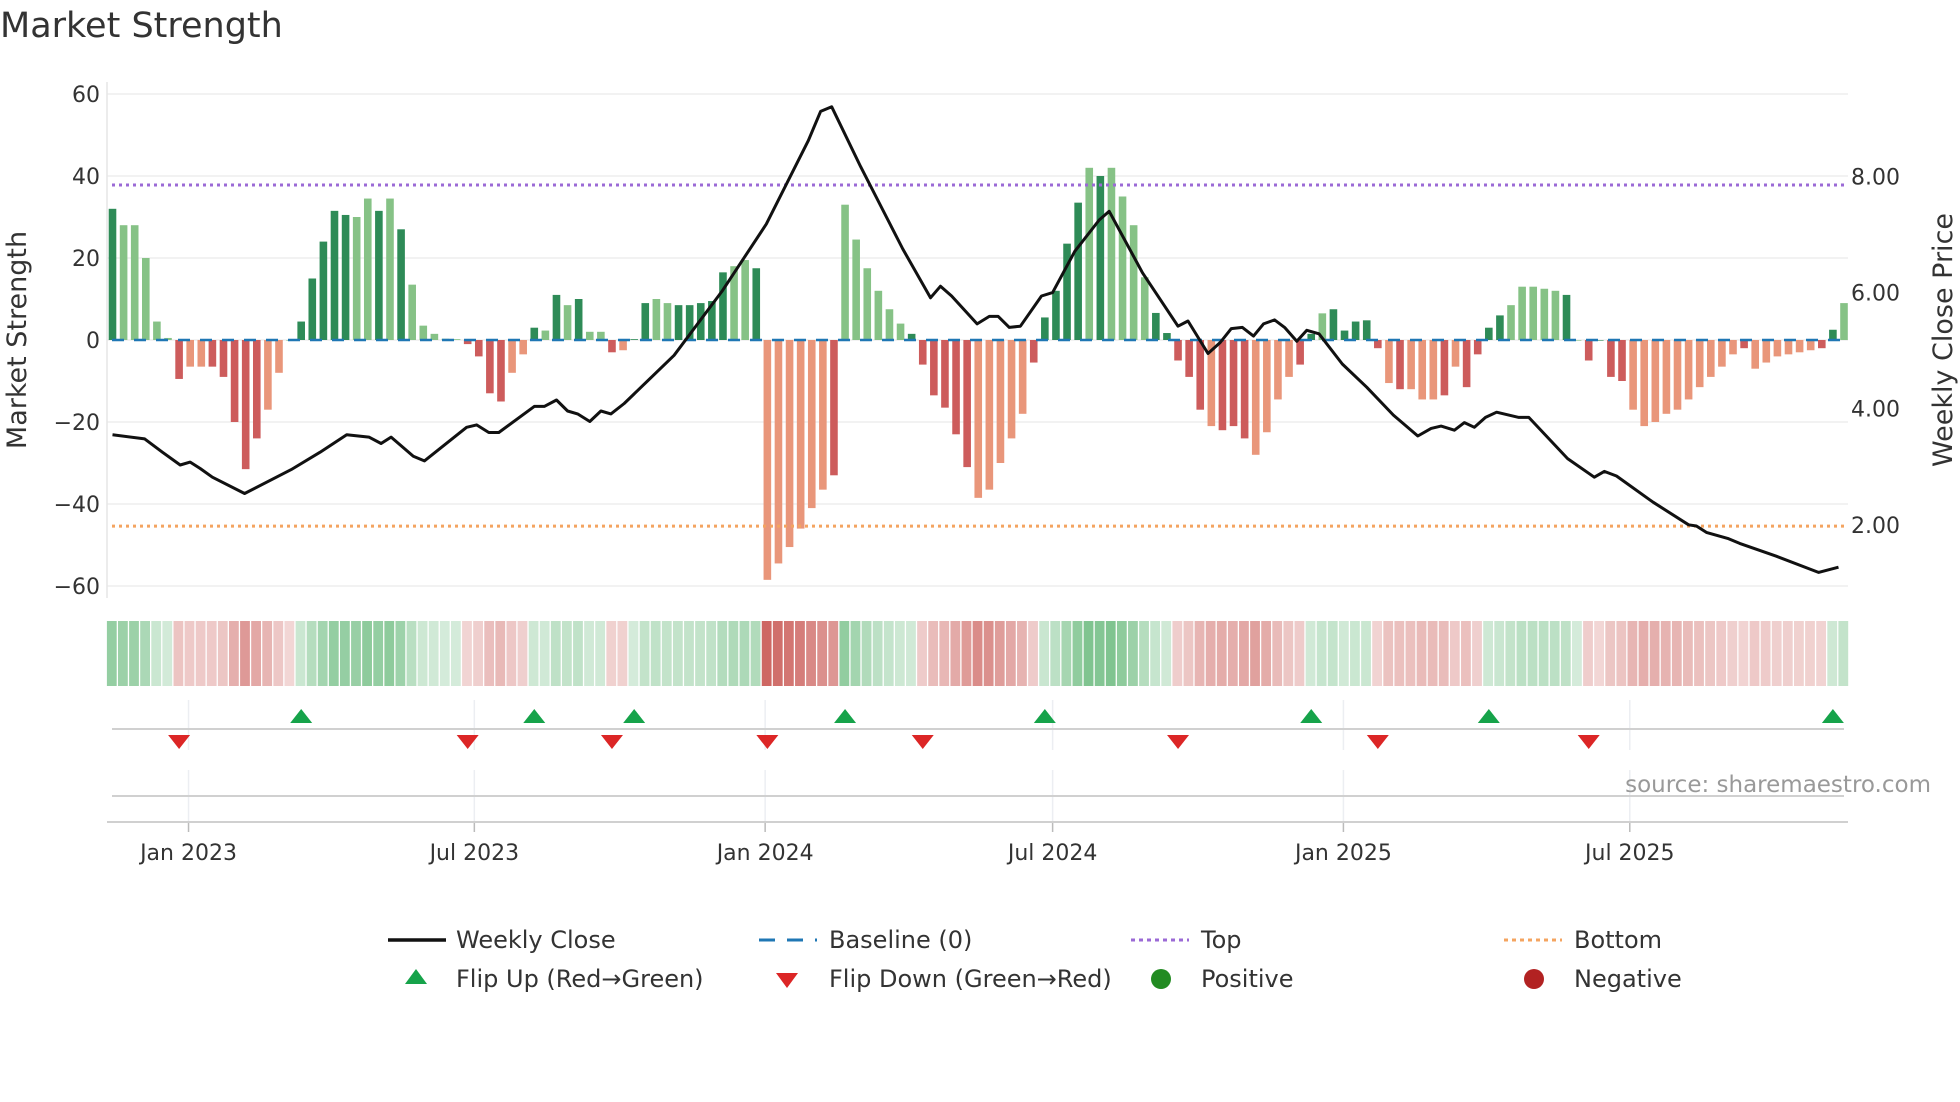 The width and height of the screenshot is (1960, 1102). I want to click on legend-label: Negative, so click(1628, 979).